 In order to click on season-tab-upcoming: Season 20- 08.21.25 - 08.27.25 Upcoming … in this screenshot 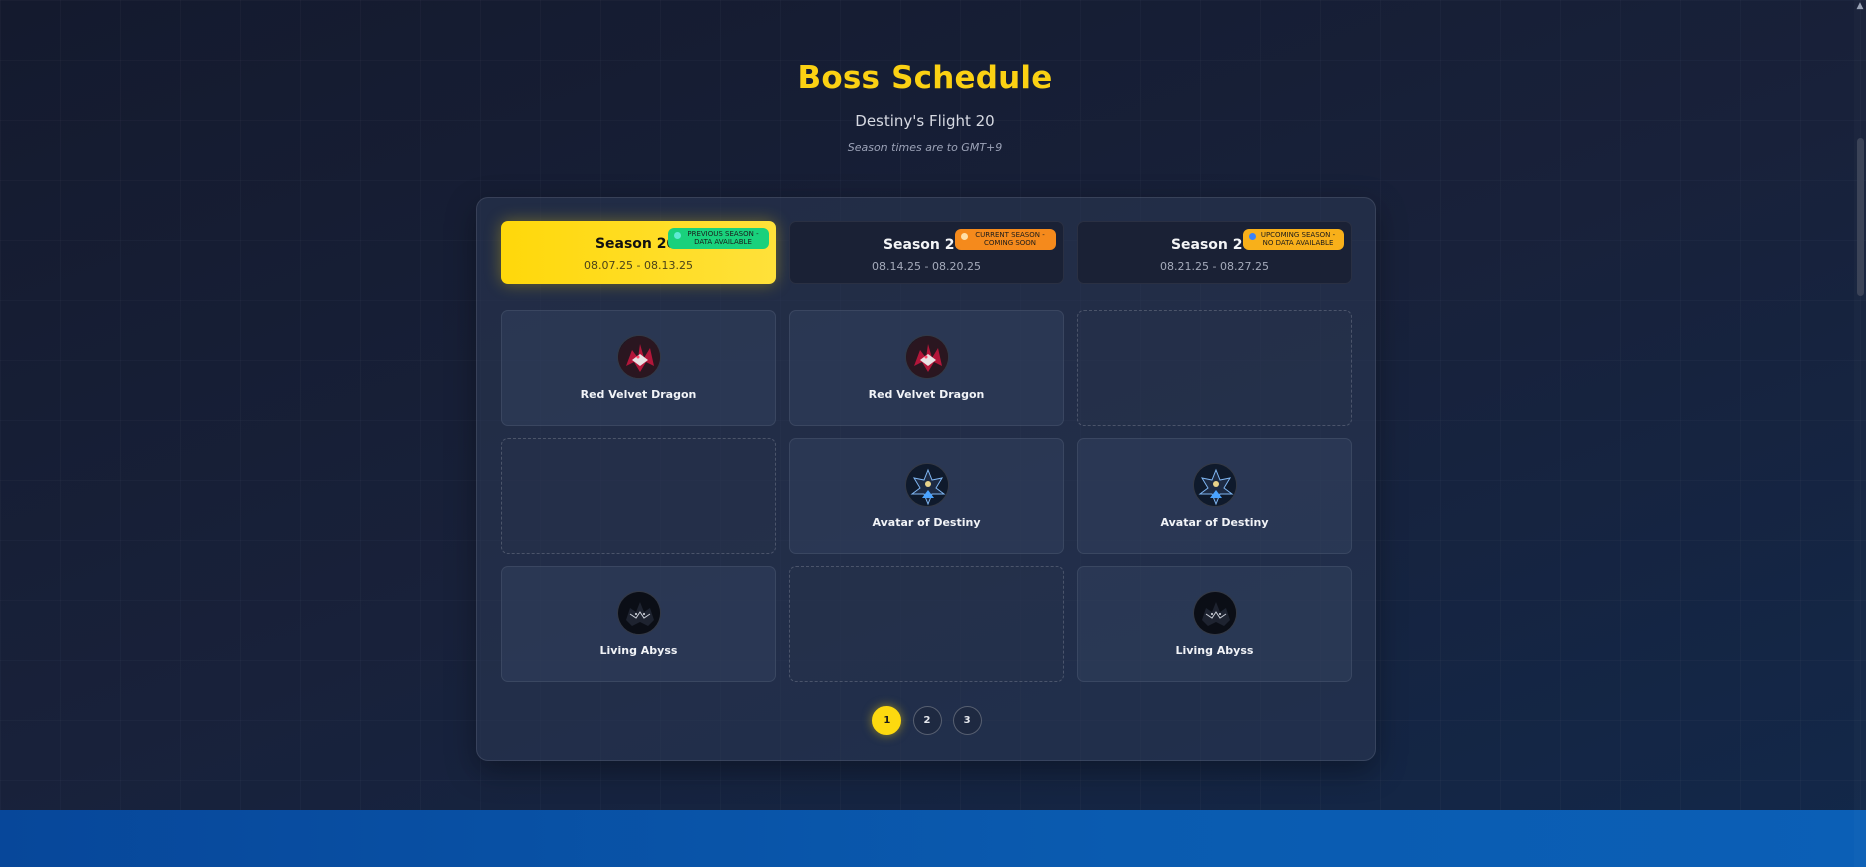, I will do `click(1214, 252)`.